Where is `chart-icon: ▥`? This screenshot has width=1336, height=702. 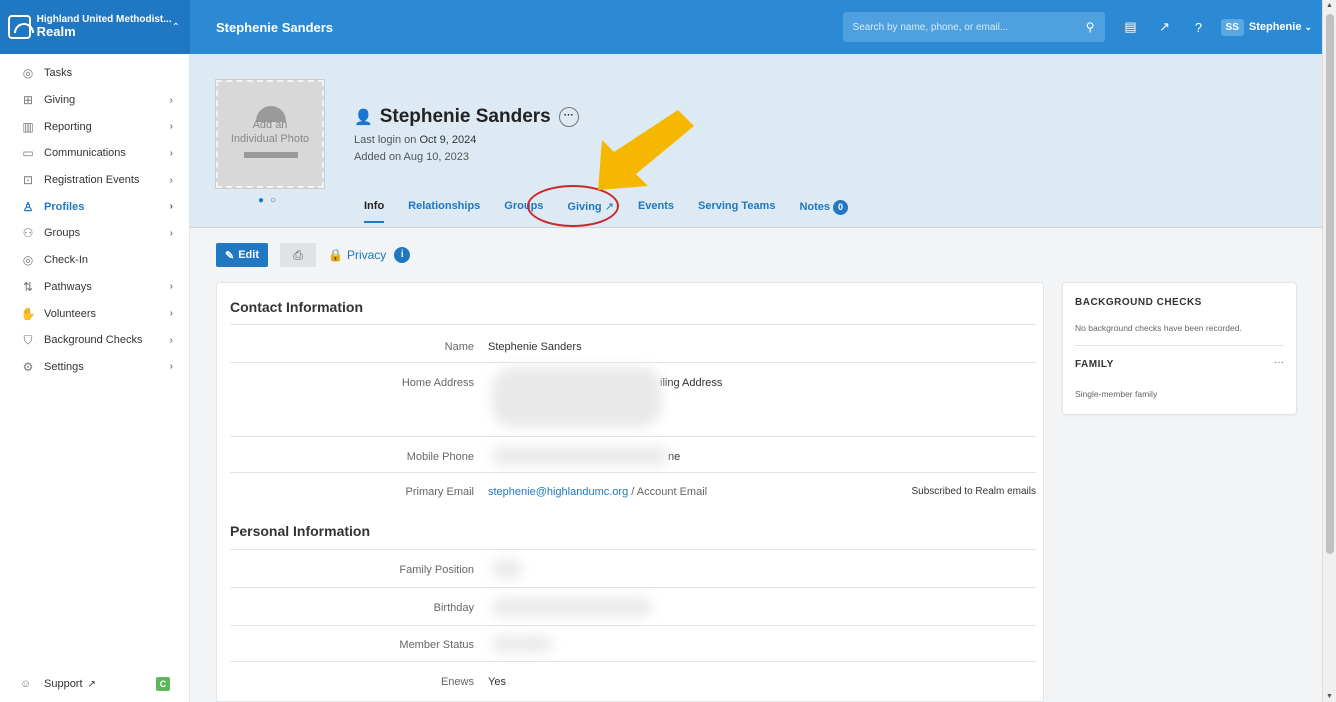 chart-icon: ▥ is located at coordinates (28, 126).